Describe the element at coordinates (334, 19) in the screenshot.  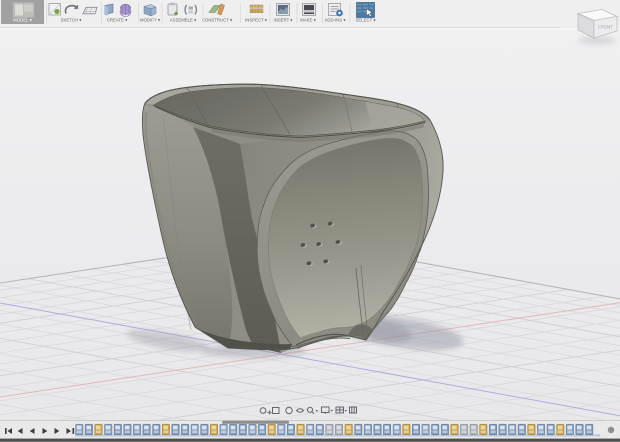
I see `svg-text: ADD-INS ▾` at that location.